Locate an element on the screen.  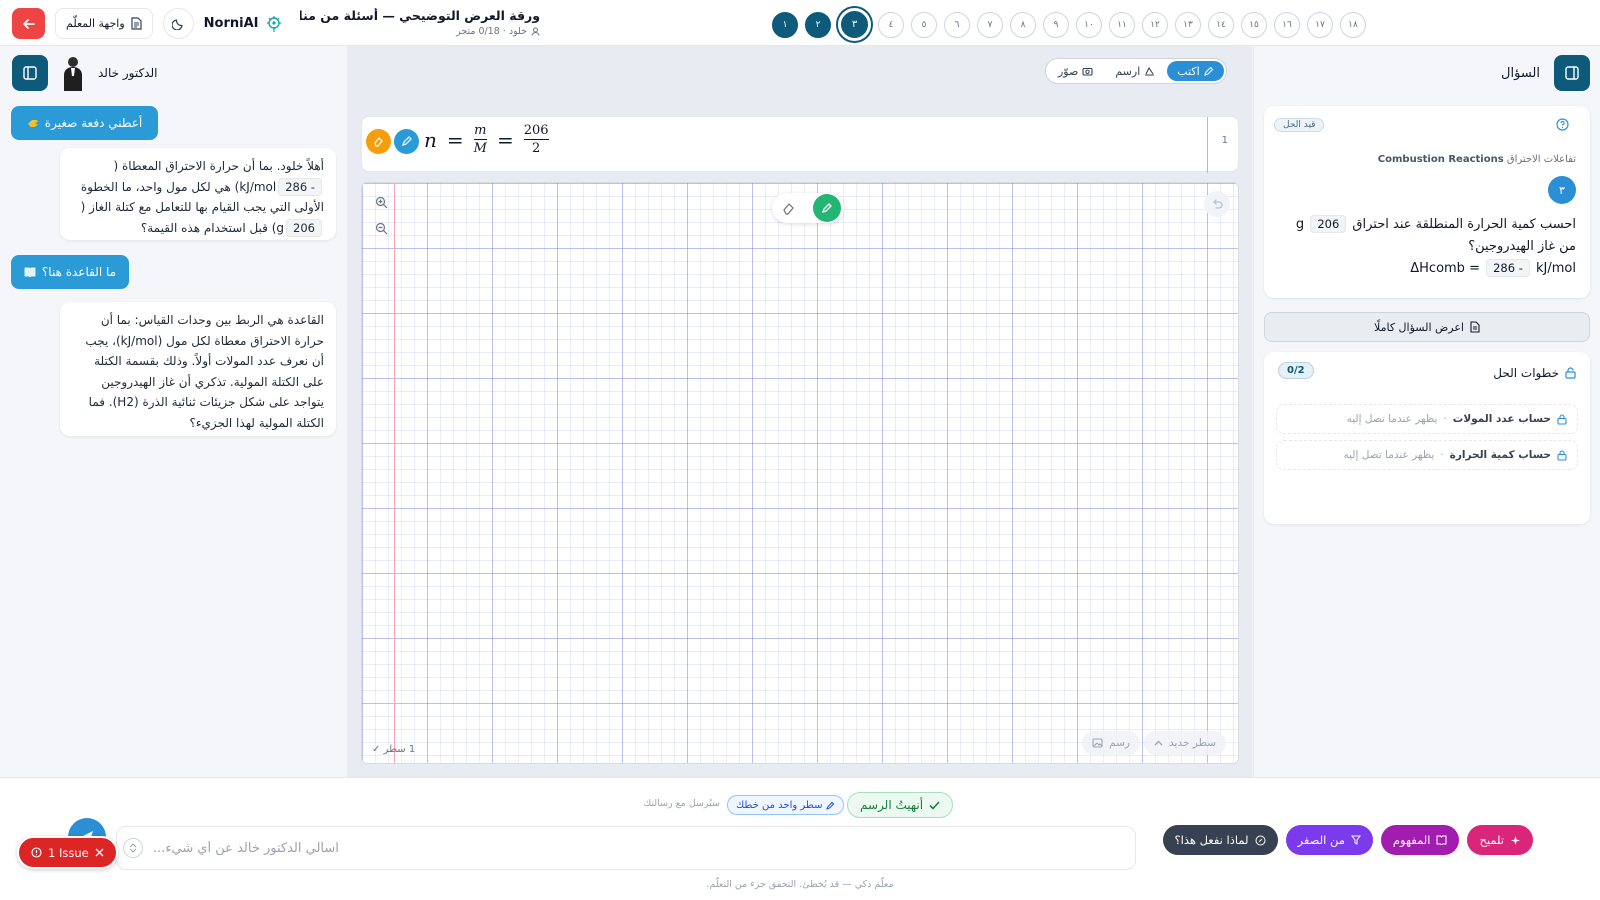
new-line-button: سطر جديد is located at coordinates (1185, 743).